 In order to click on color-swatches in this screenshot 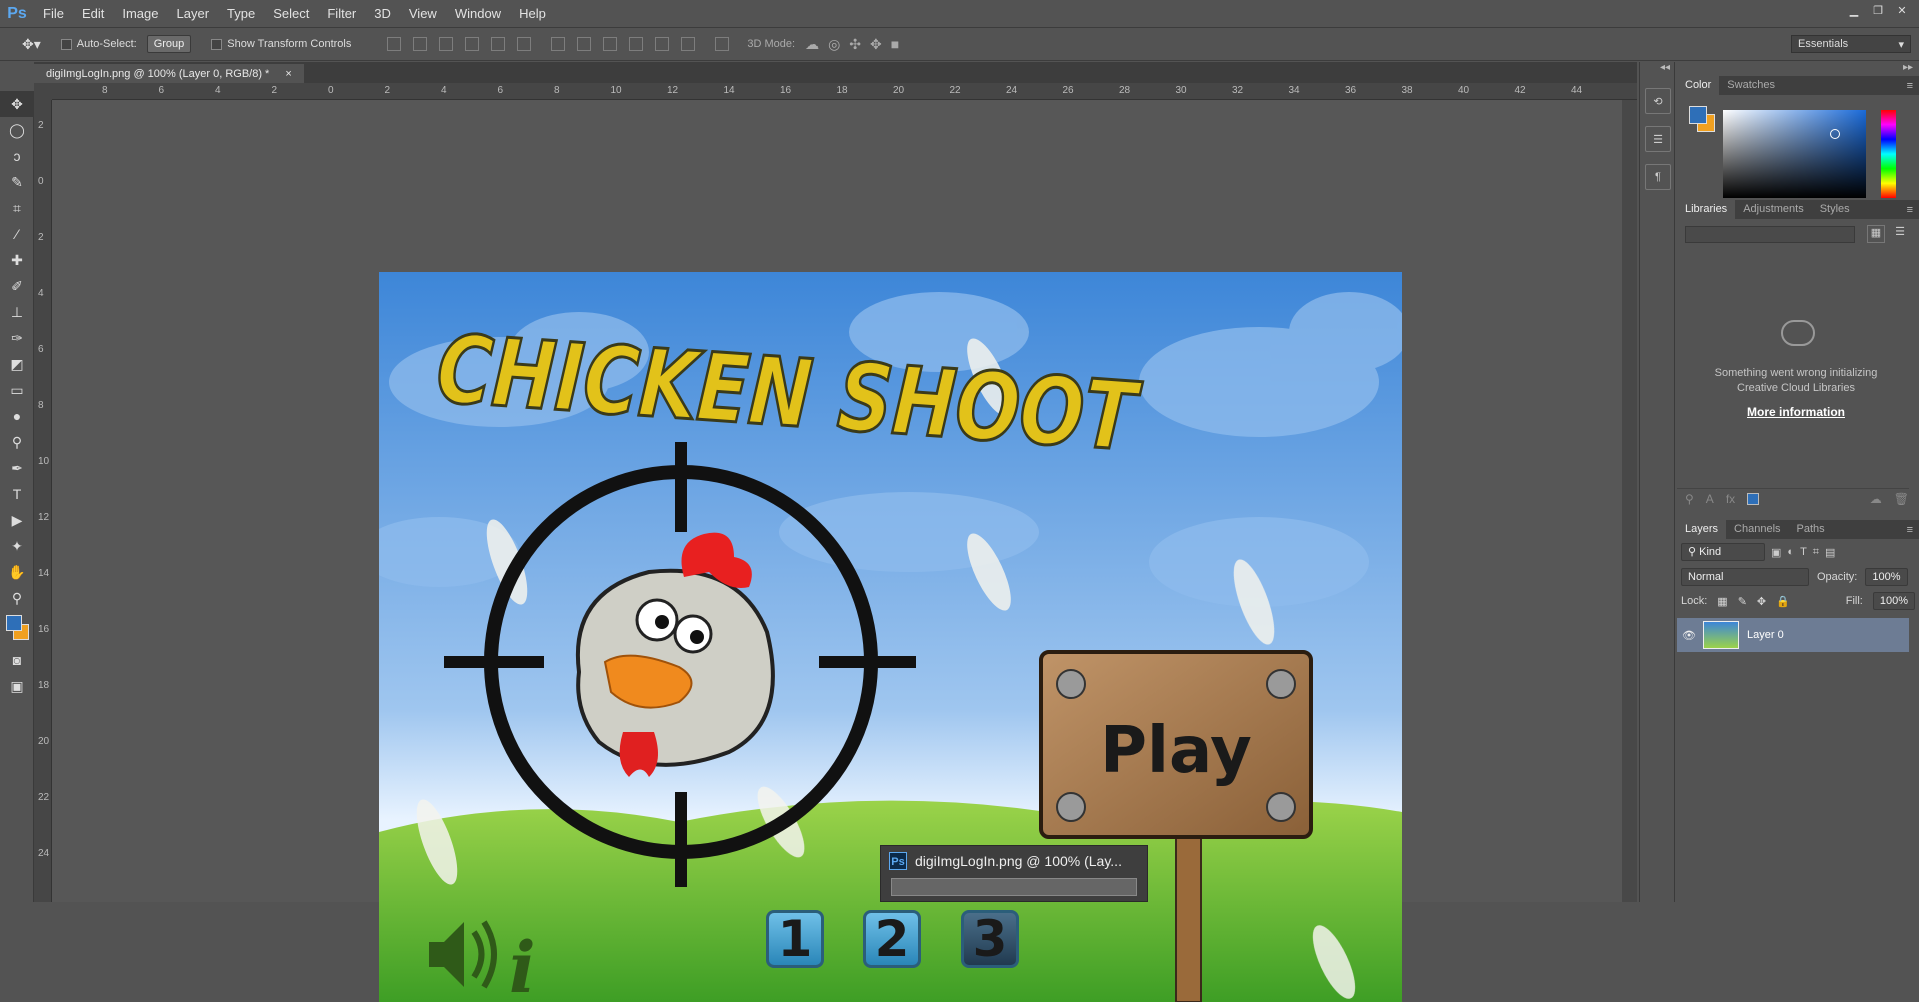, I will do `click(17, 629)`.